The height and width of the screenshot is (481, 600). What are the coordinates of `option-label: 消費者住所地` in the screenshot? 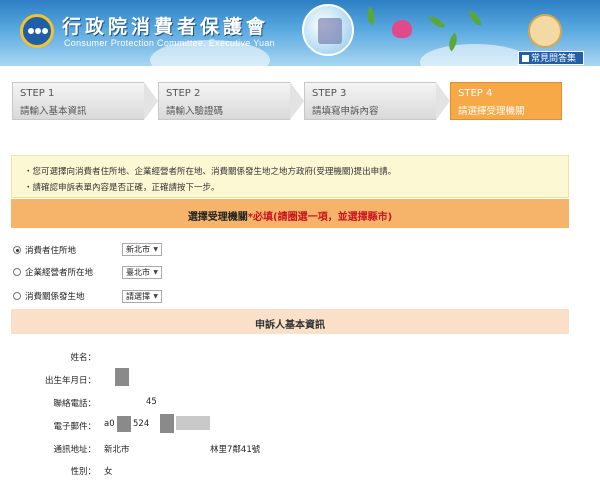 It's located at (51, 251).